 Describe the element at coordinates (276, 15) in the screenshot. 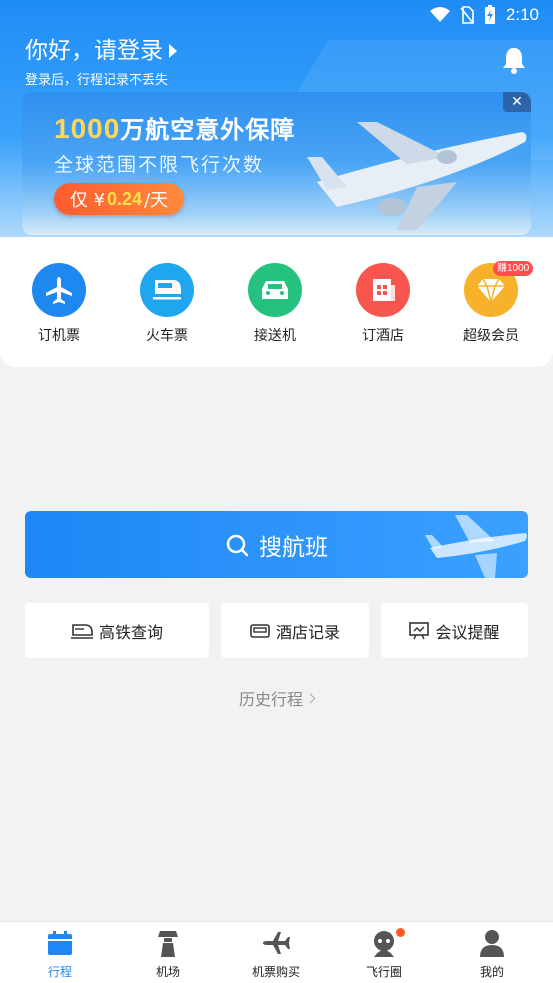

I see `status-bar: 2:10` at that location.